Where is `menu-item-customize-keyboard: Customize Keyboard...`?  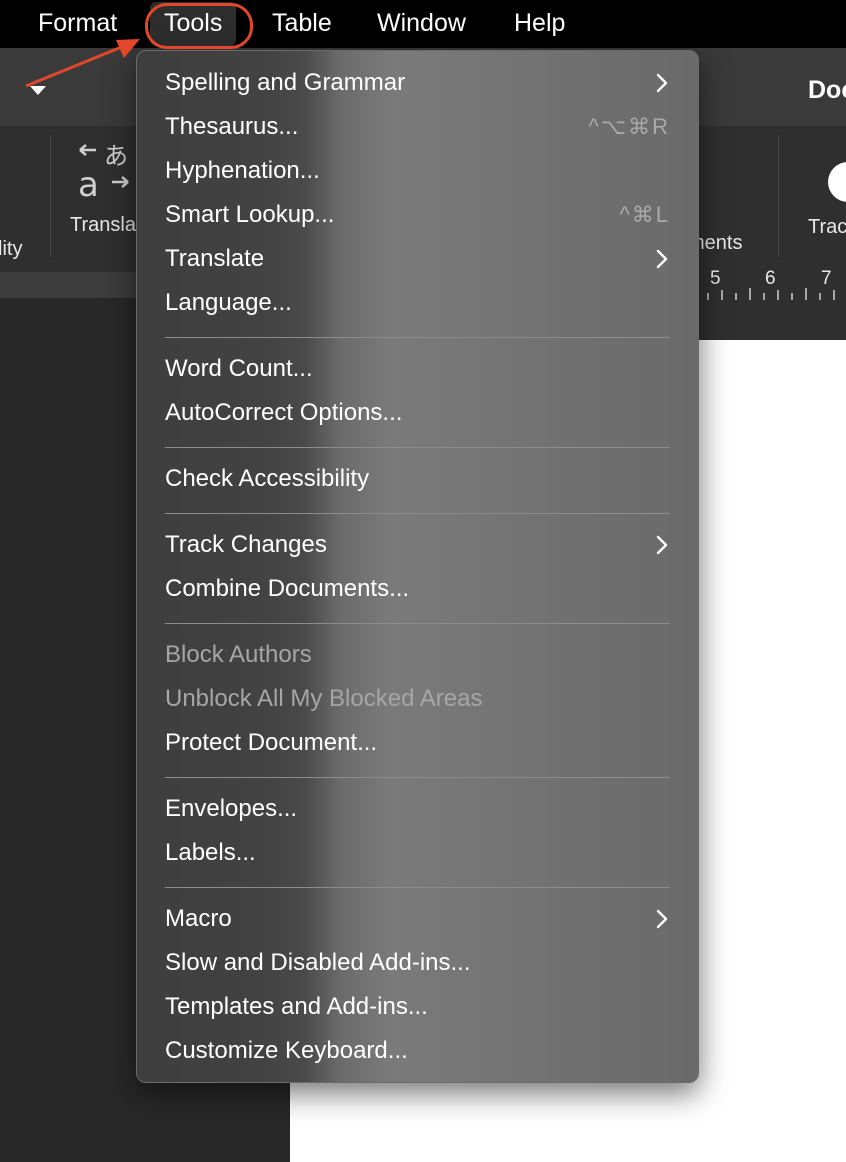 menu-item-customize-keyboard: Customize Keyboard... is located at coordinates (417, 1051).